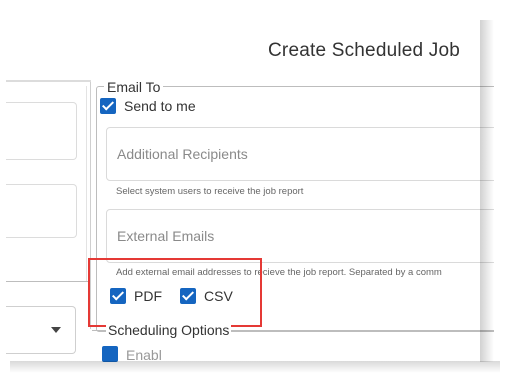 This screenshot has height=373, width=505. Describe the element at coordinates (169, 330) in the screenshot. I see `scheduling-options-legend: Scheduling Options` at that location.